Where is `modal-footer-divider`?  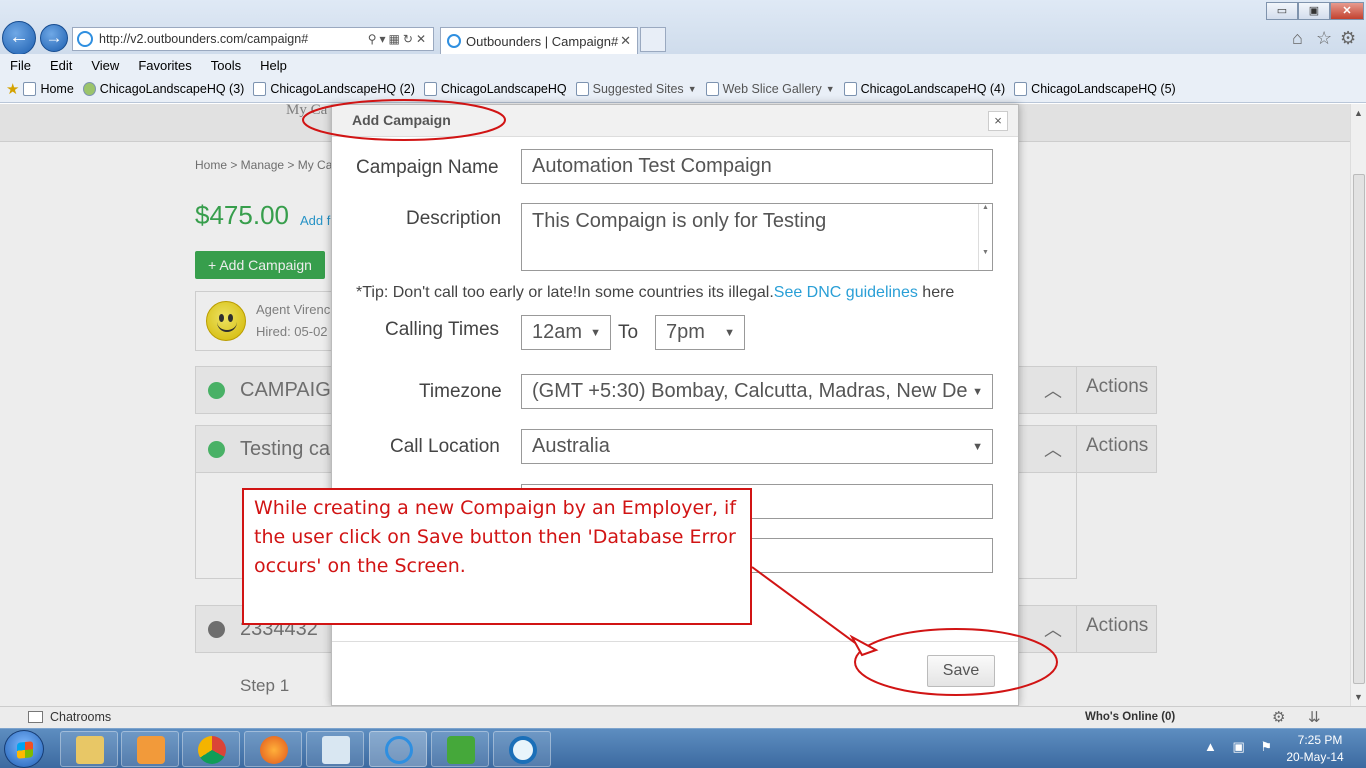
modal-footer-divider is located at coordinates (675, 641).